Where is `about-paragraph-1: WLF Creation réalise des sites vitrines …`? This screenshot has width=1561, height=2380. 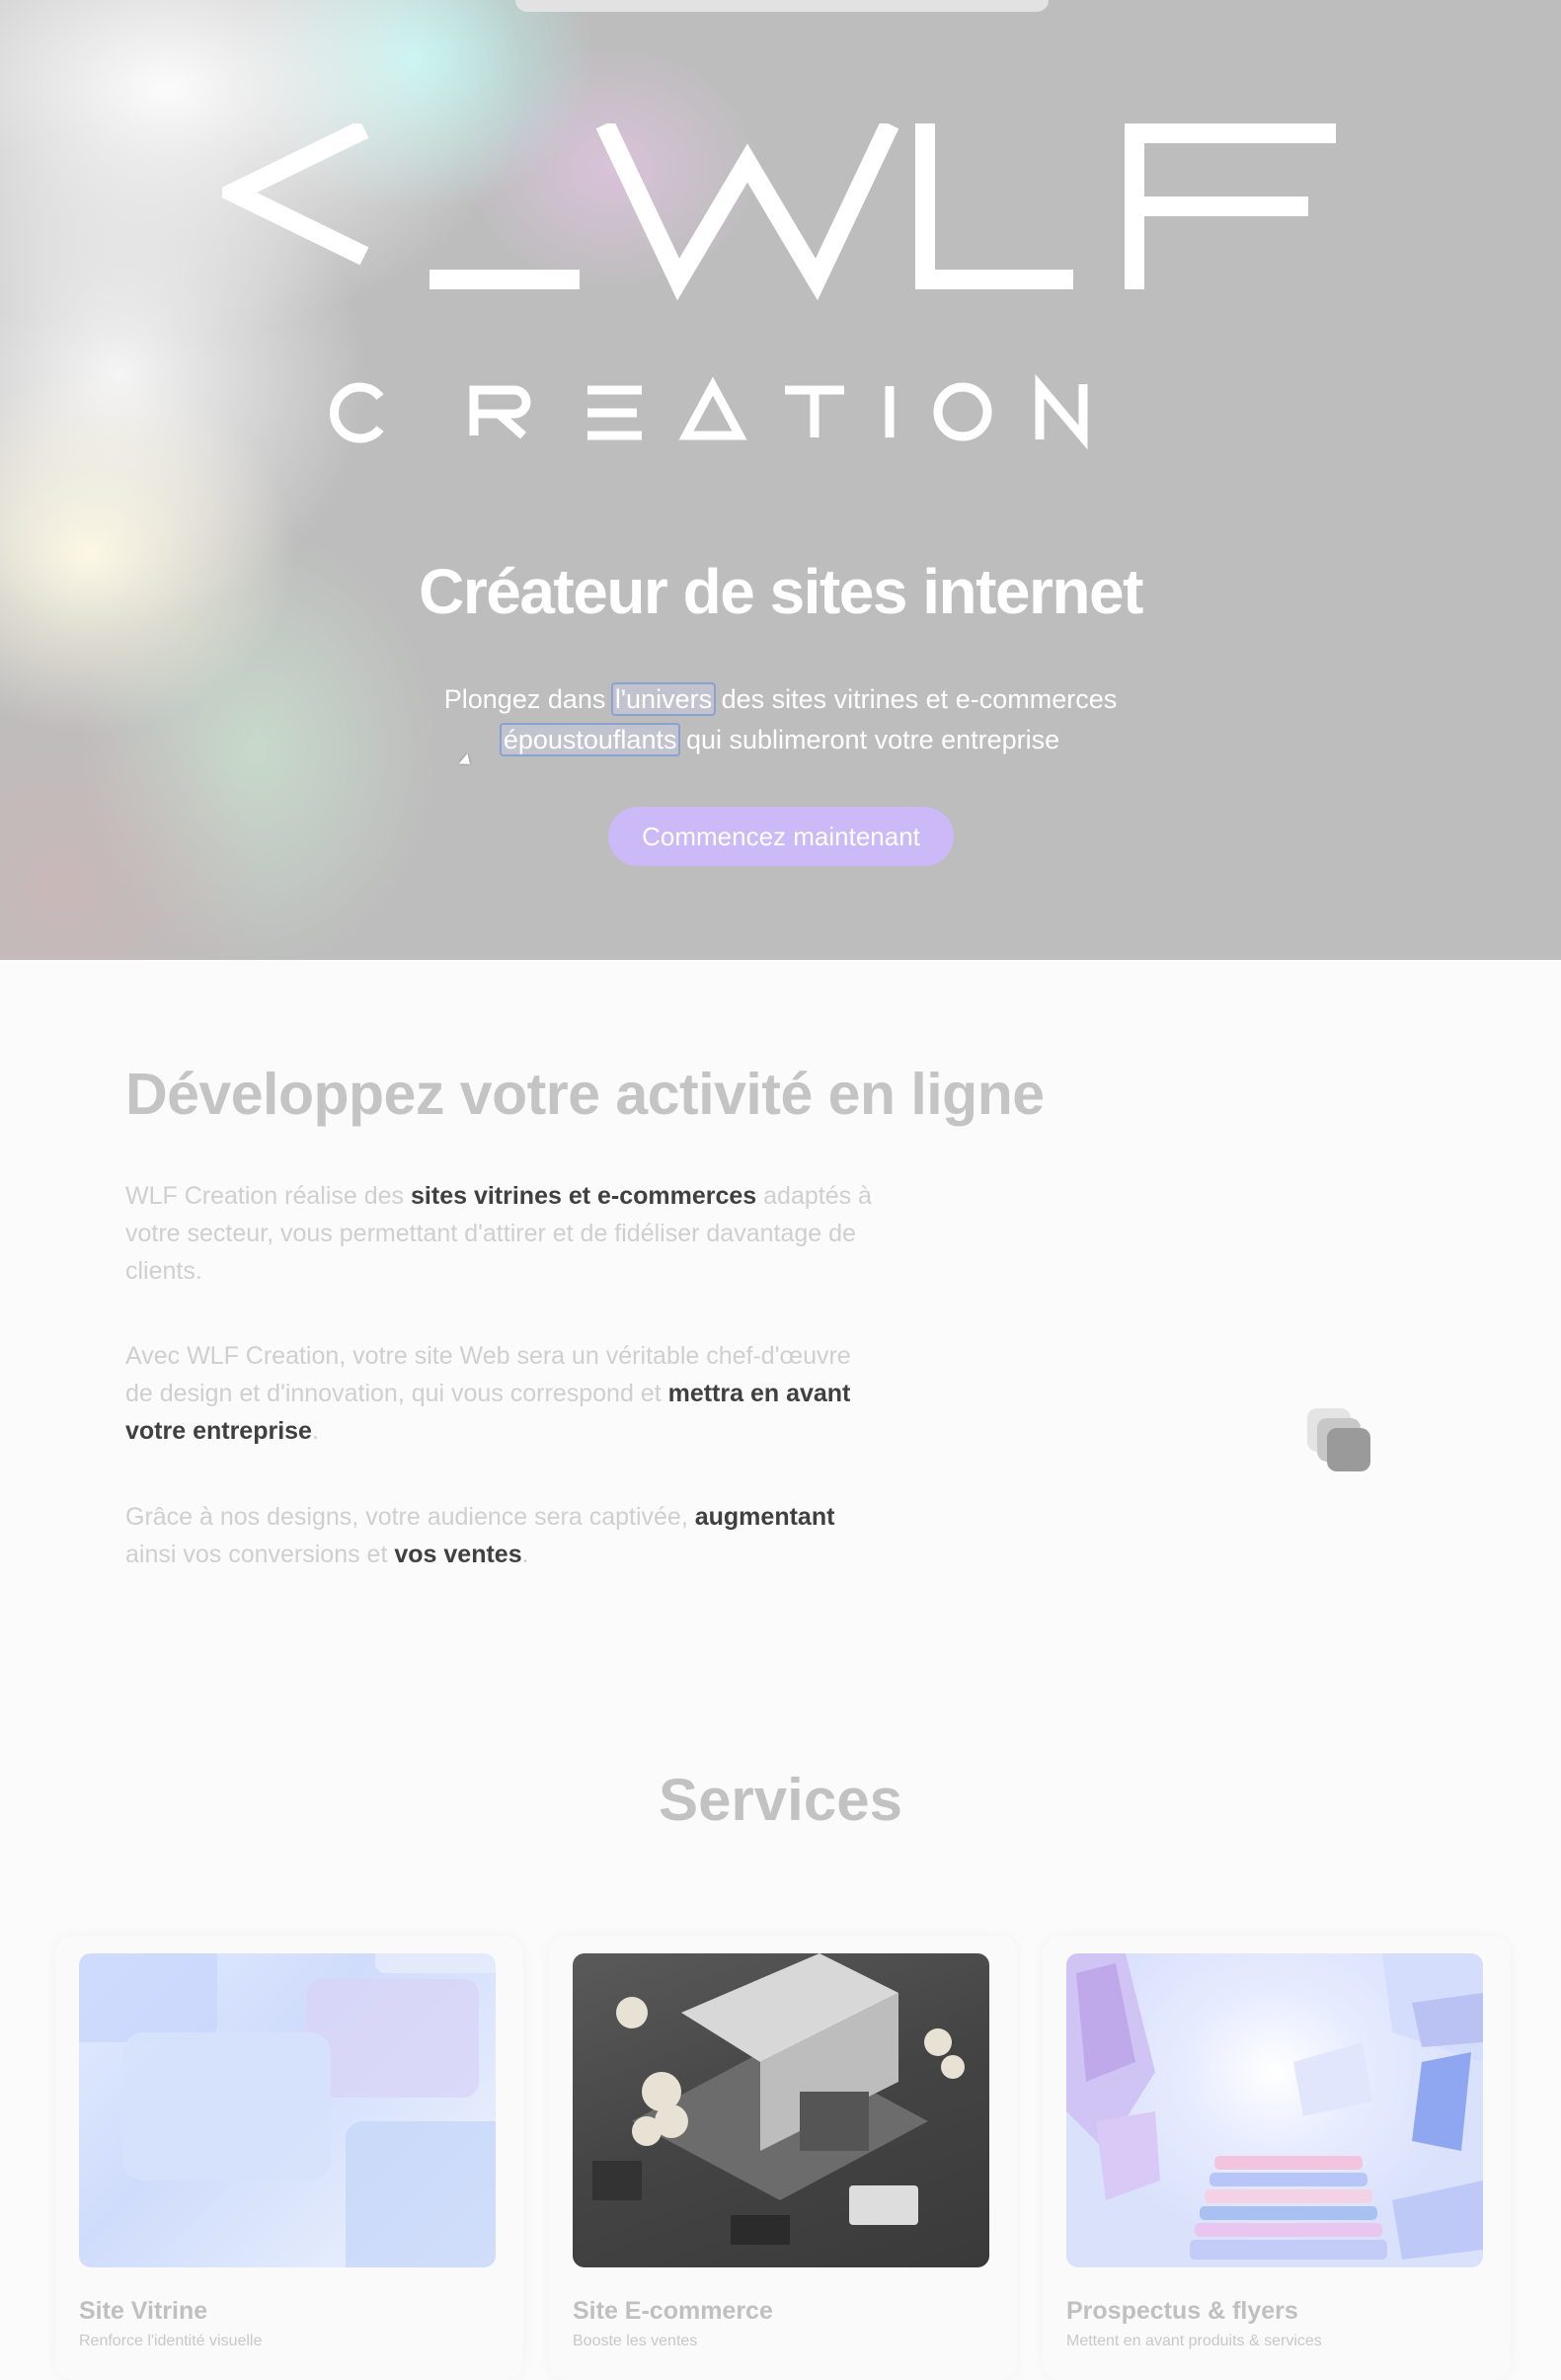
about-paragraph-1: WLF Creation réalise des sites vitrines … is located at coordinates (500, 1233).